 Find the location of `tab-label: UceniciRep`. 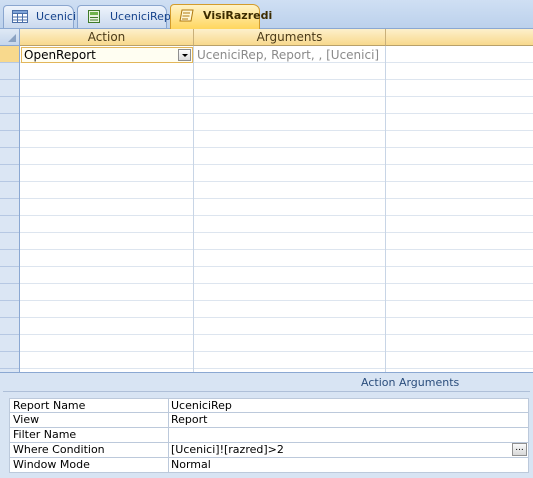

tab-label: UceniciRep is located at coordinates (140, 16).